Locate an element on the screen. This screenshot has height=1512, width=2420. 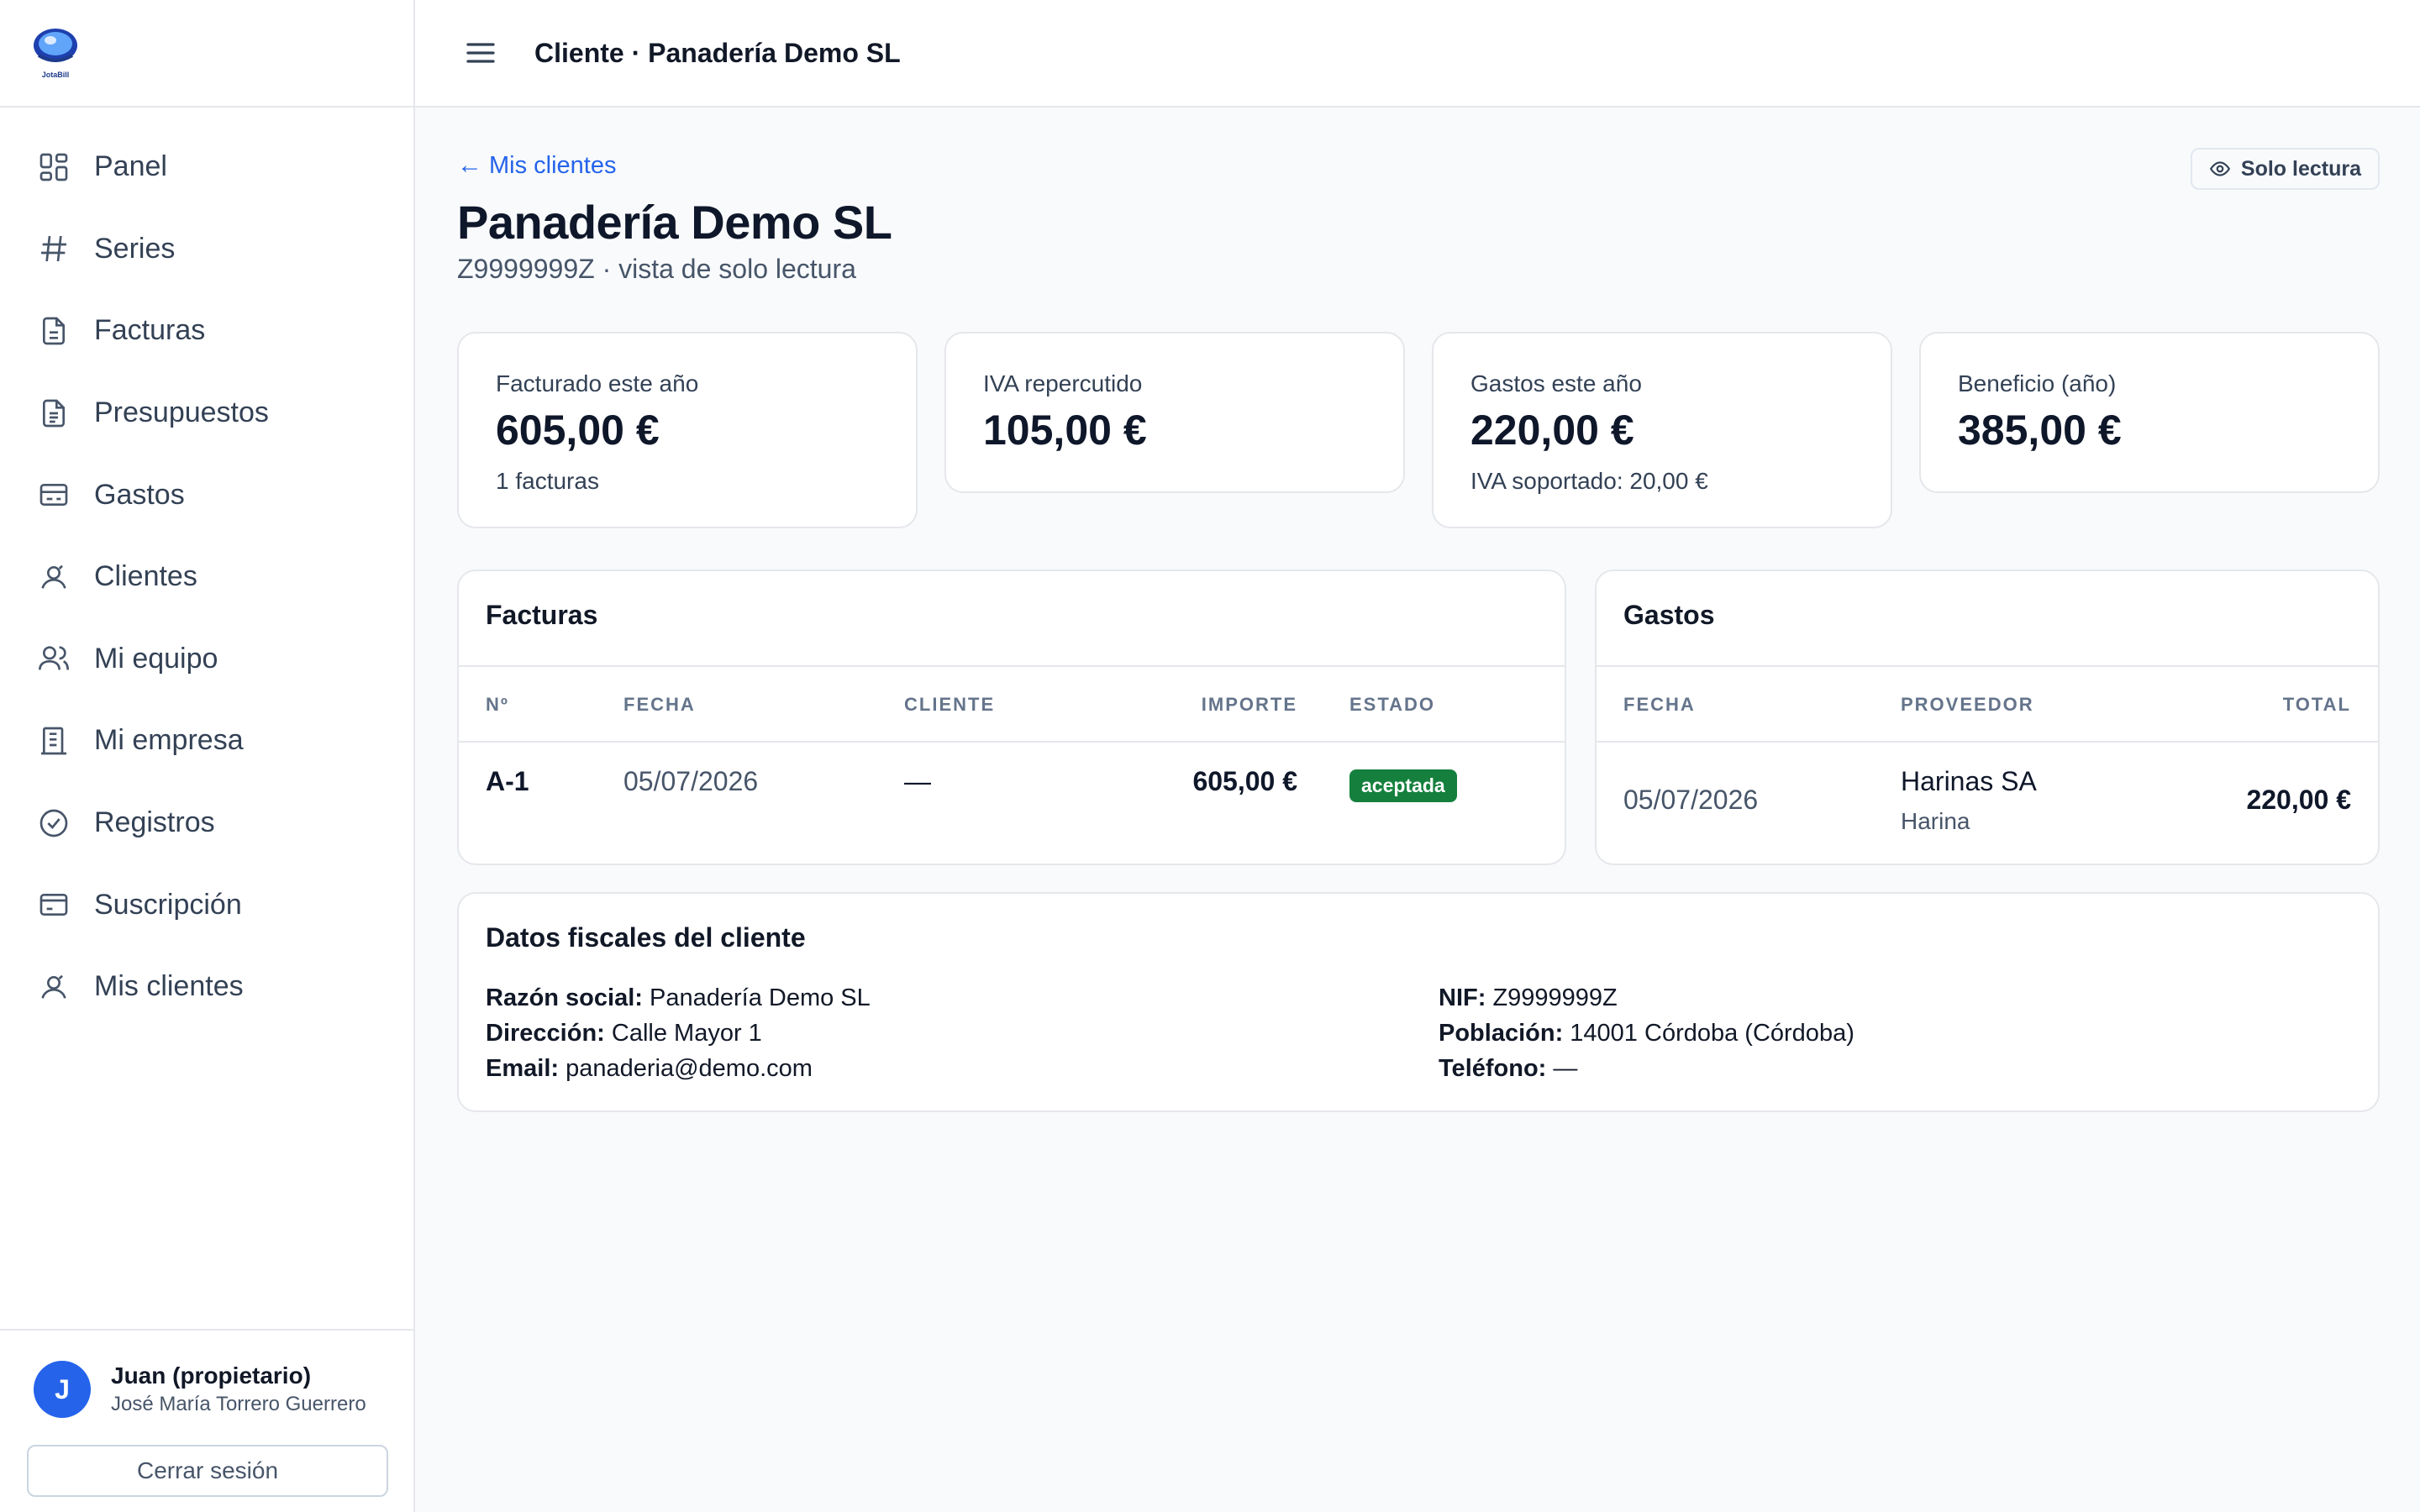
sidebar-item-suscripcion: Suscripción is located at coordinates (206, 905).